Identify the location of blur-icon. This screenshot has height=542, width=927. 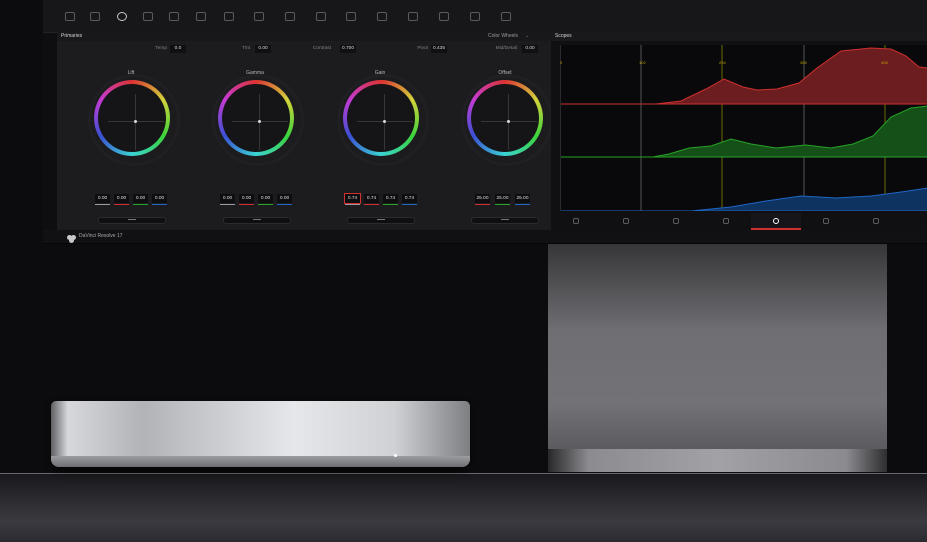
(413, 16).